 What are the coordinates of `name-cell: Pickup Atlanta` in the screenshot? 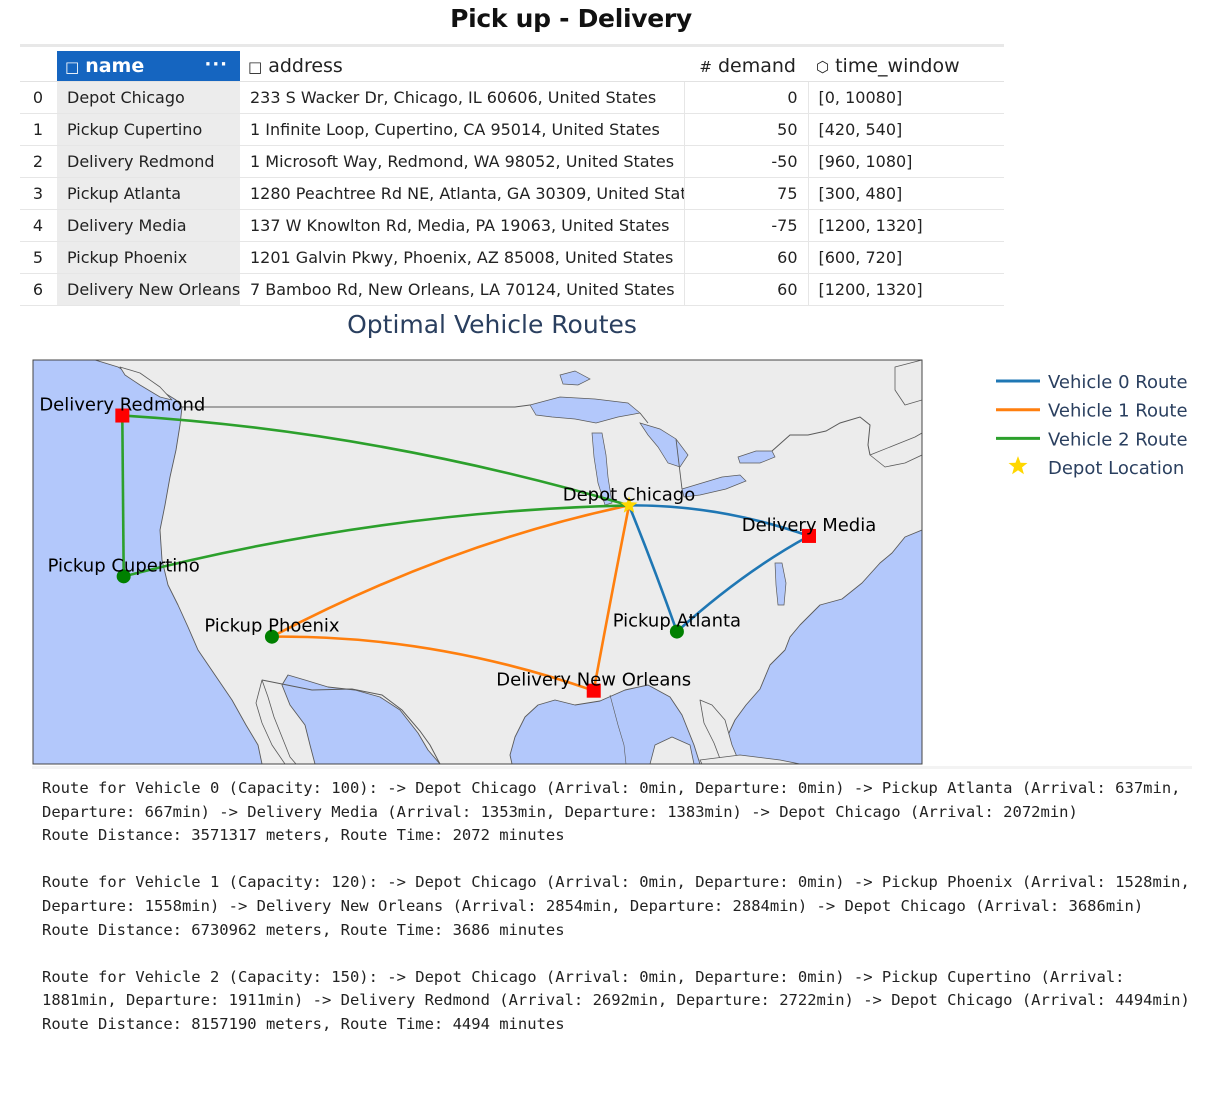 It's located at (148, 193).